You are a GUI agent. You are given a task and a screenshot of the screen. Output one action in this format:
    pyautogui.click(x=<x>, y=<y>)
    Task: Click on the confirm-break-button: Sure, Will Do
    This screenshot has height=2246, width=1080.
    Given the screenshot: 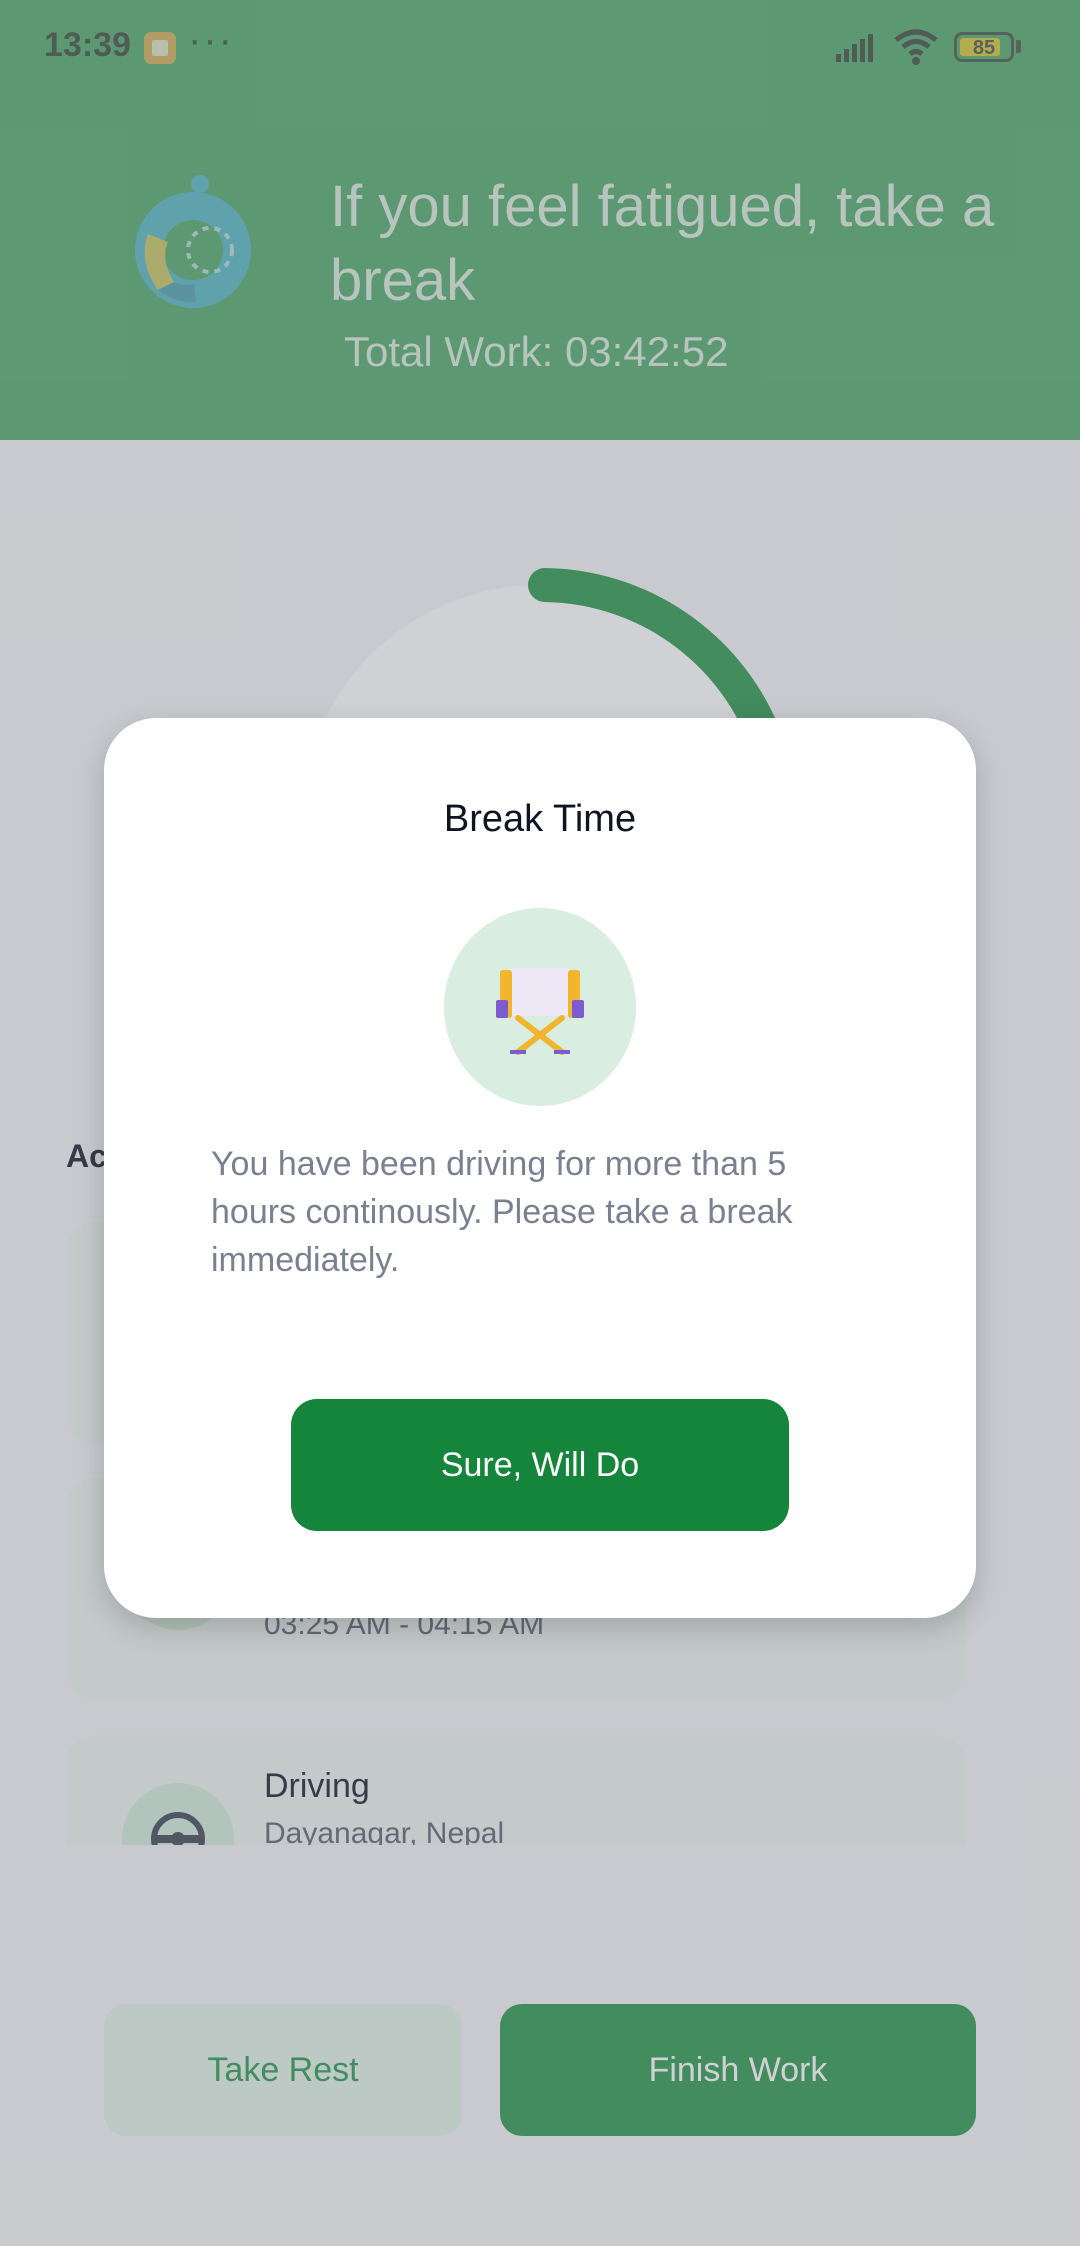 What is the action you would take?
    pyautogui.click(x=540, y=1465)
    